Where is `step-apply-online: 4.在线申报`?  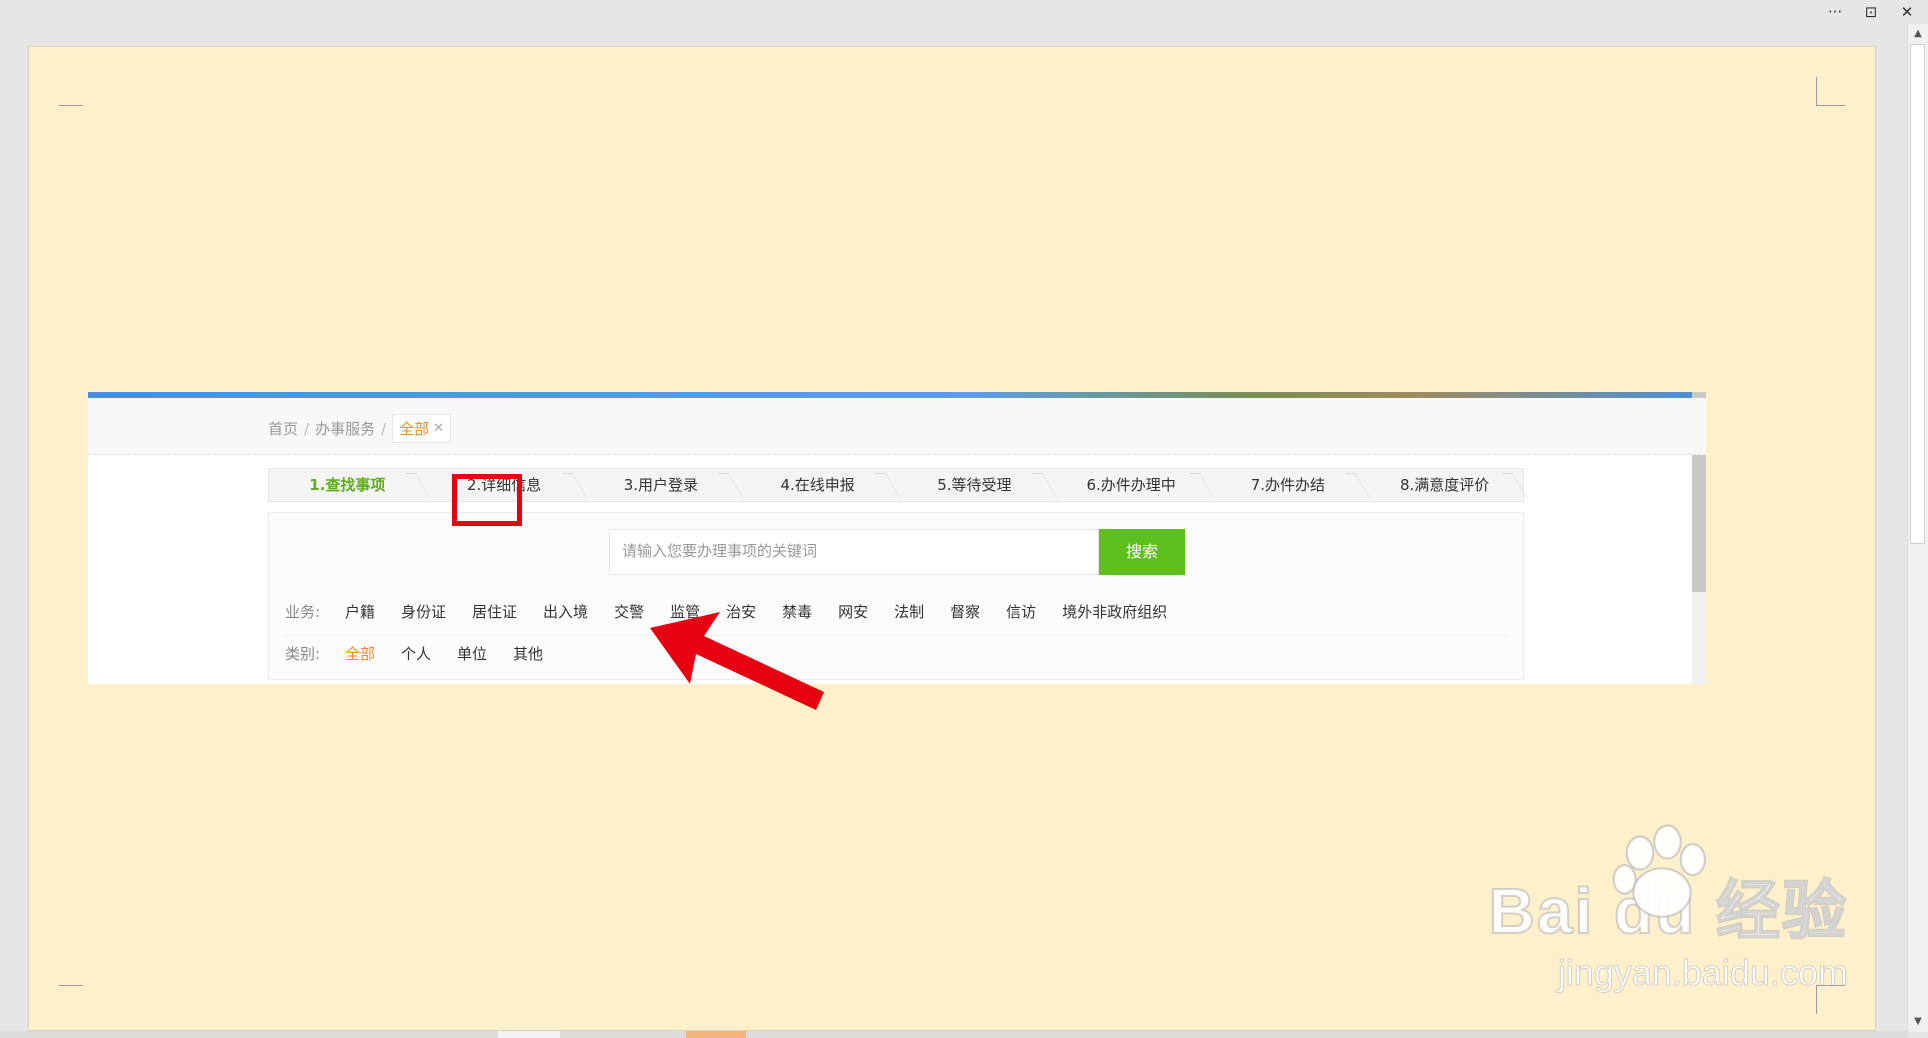 step-apply-online: 4.在线申报 is located at coordinates (817, 485).